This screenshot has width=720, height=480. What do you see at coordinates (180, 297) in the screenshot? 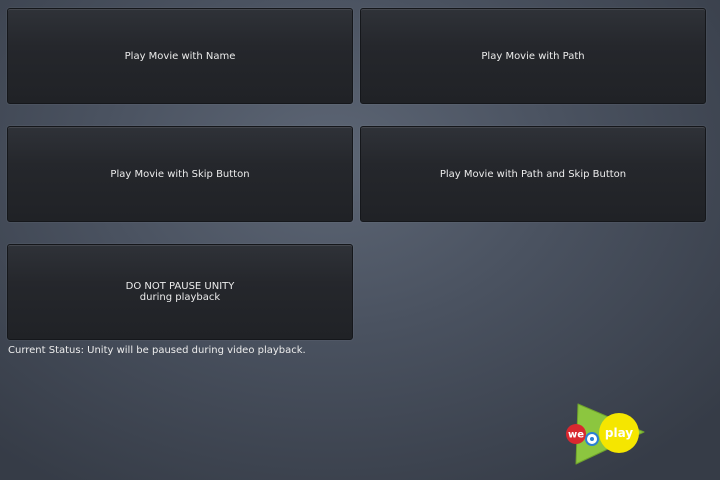
I see `do-not-pause-label-line2: during playback` at bounding box center [180, 297].